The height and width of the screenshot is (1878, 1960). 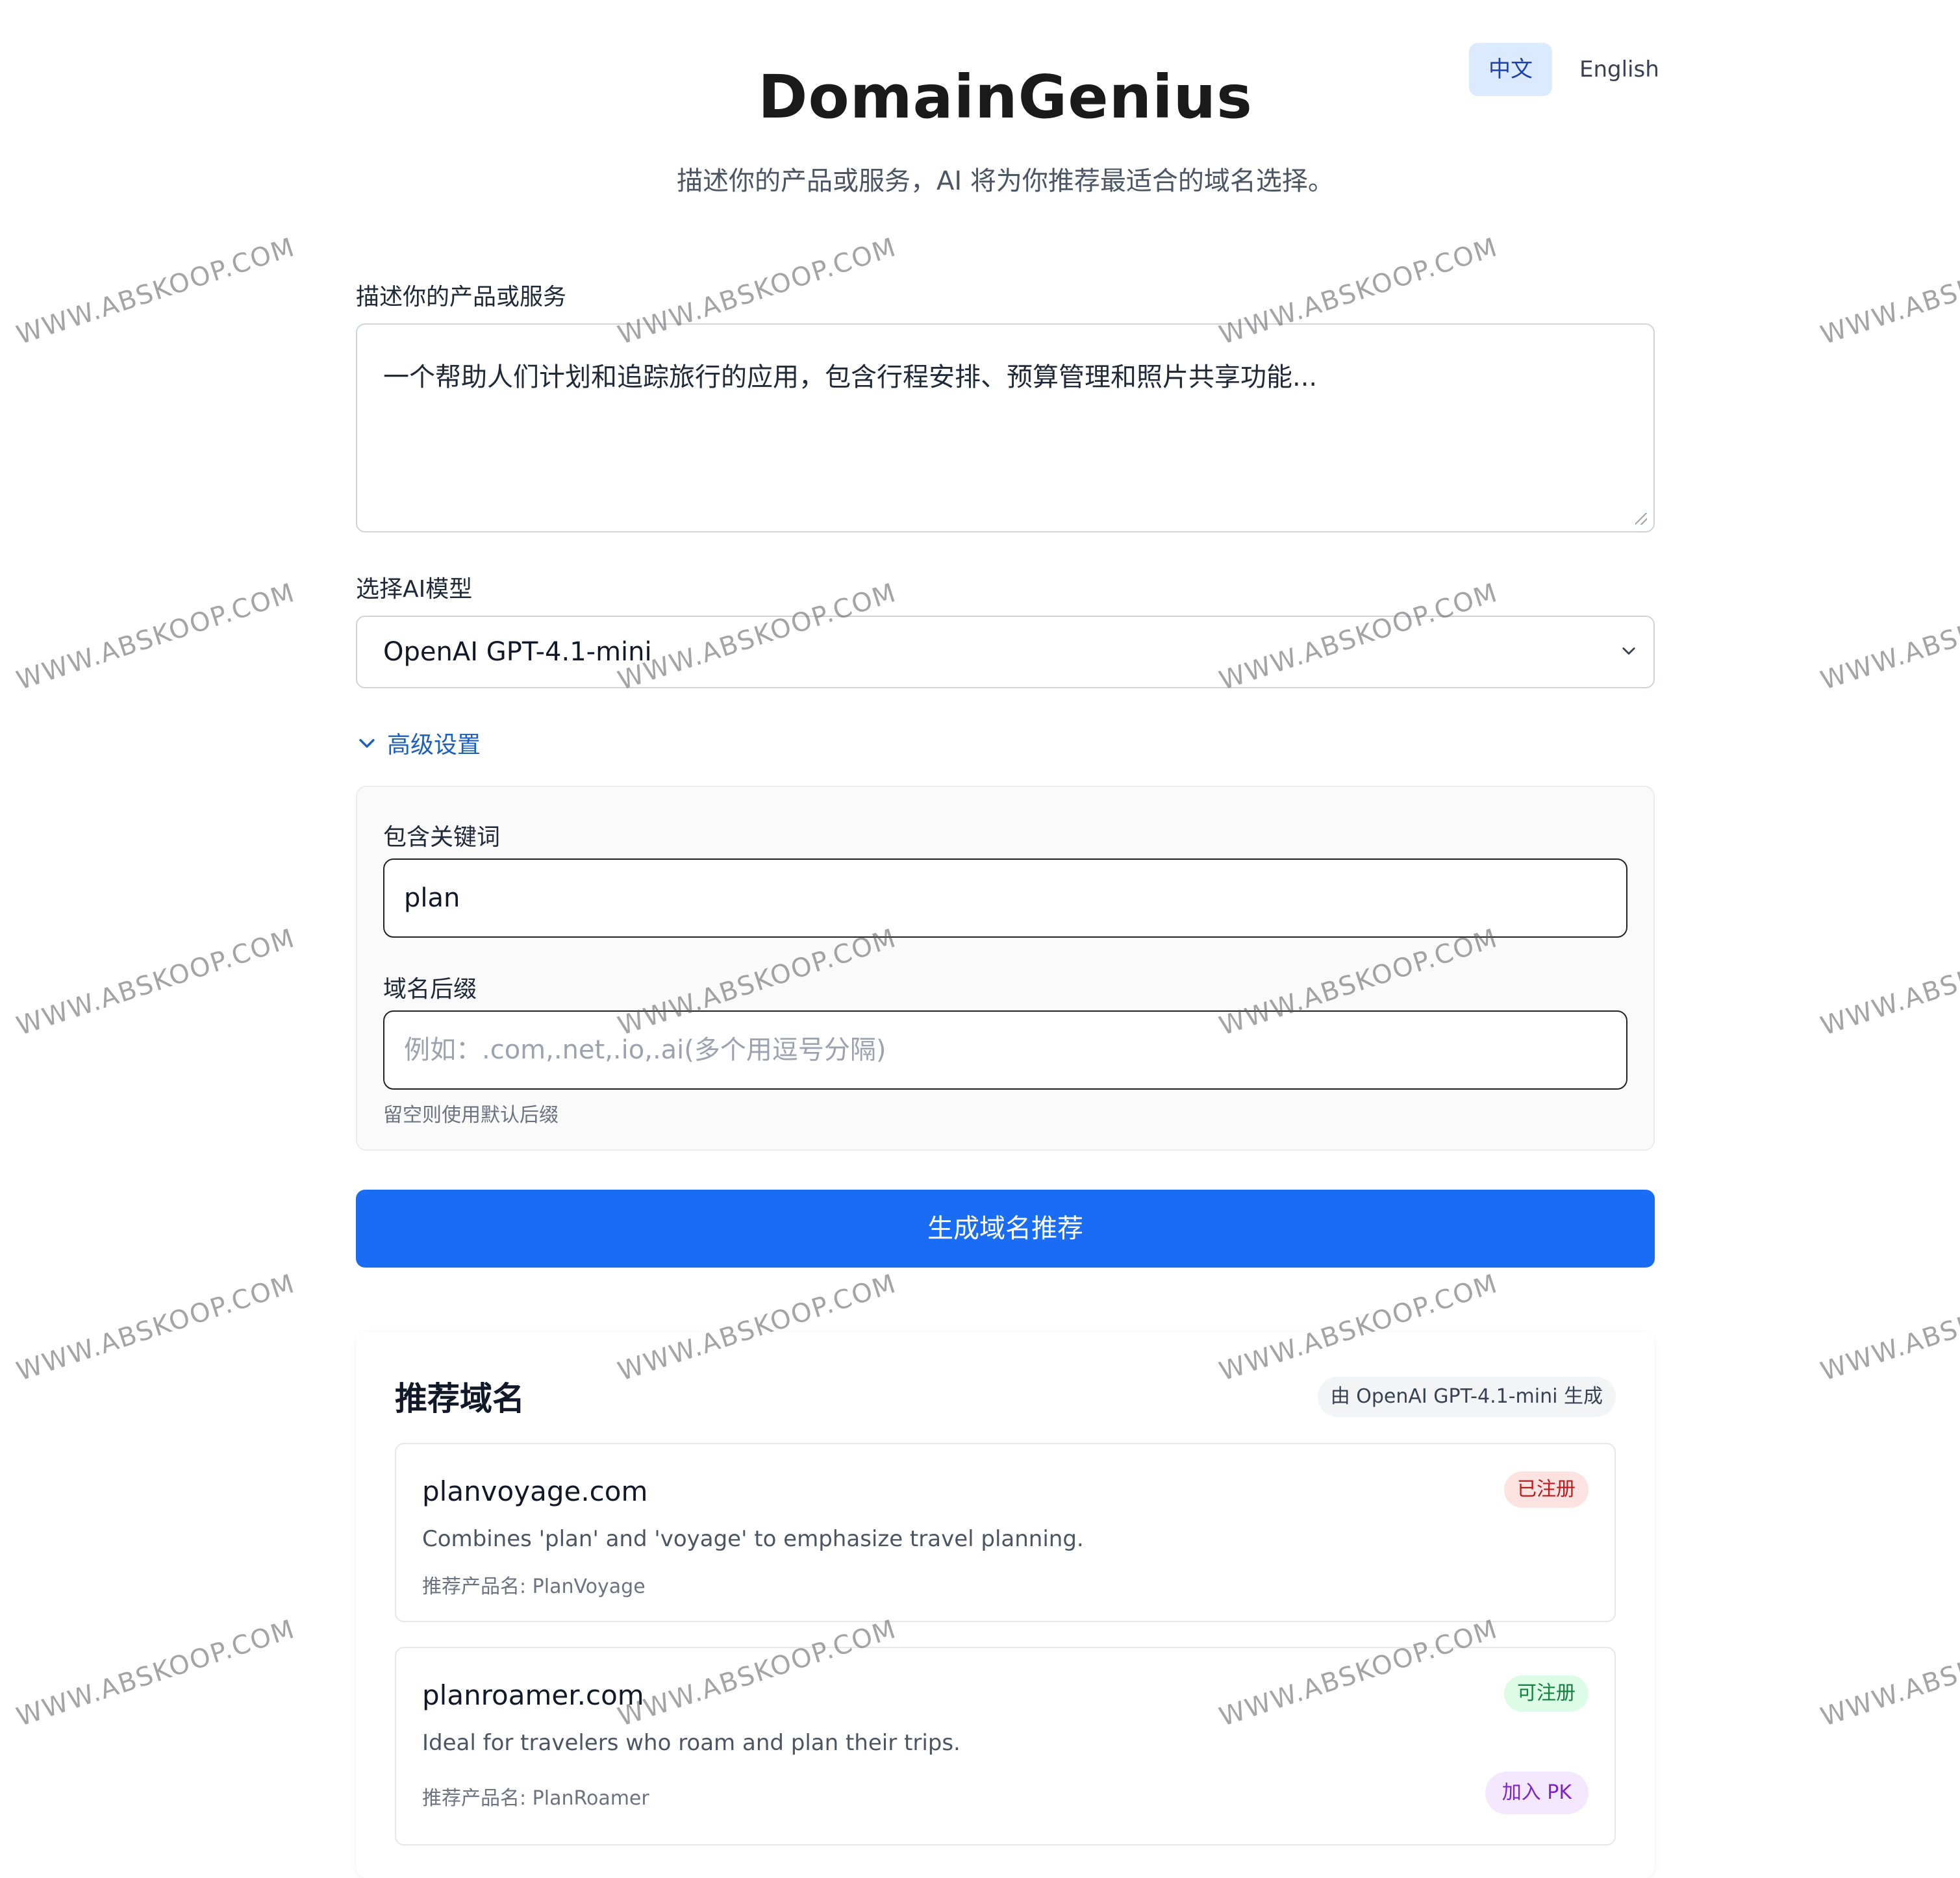 What do you see at coordinates (533, 1695) in the screenshot?
I see `domain-name: planroamer.com` at bounding box center [533, 1695].